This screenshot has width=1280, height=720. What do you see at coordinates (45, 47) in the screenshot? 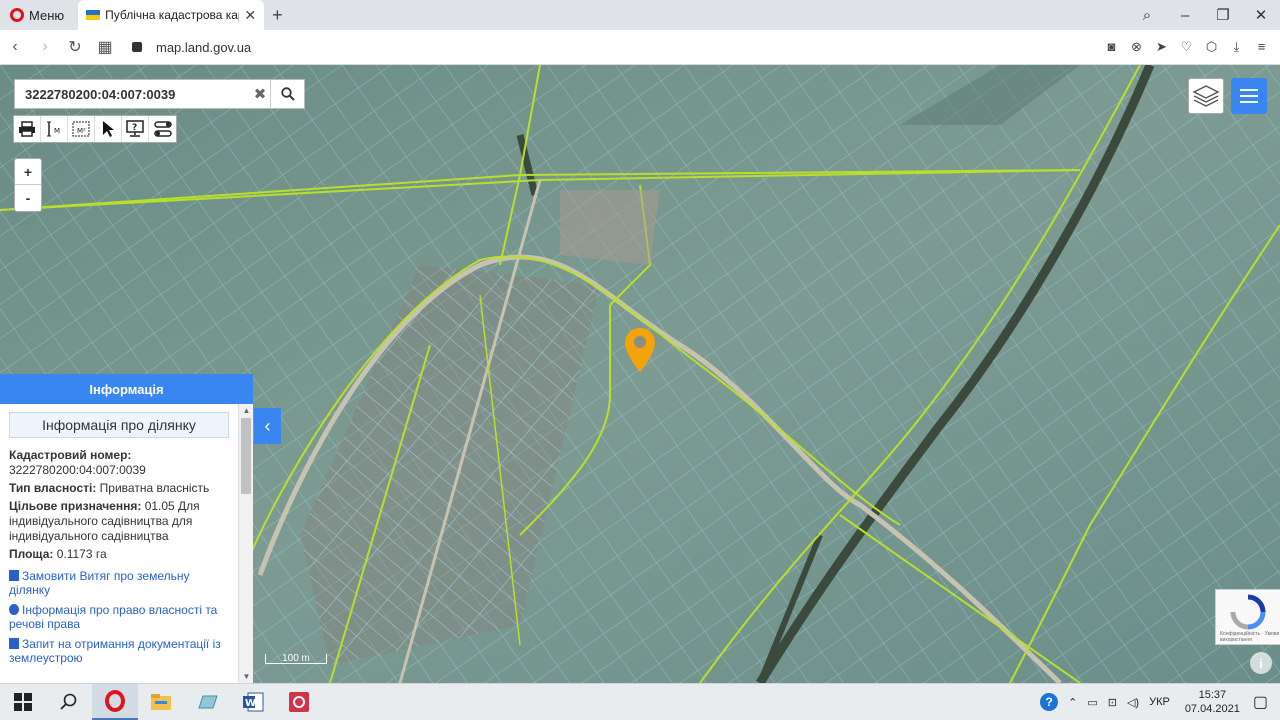
I see `forward-icon: ›` at bounding box center [45, 47].